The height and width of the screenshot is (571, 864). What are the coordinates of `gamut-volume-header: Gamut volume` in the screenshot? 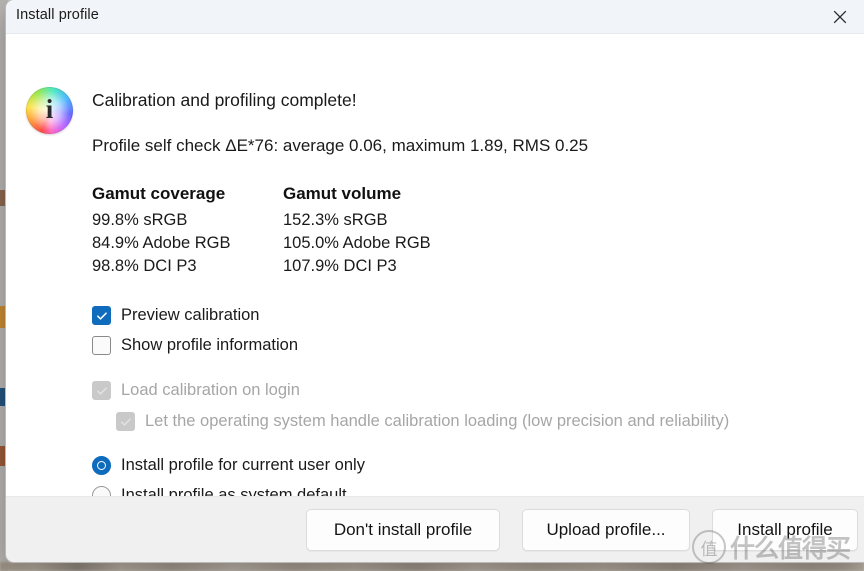 It's located at (342, 193).